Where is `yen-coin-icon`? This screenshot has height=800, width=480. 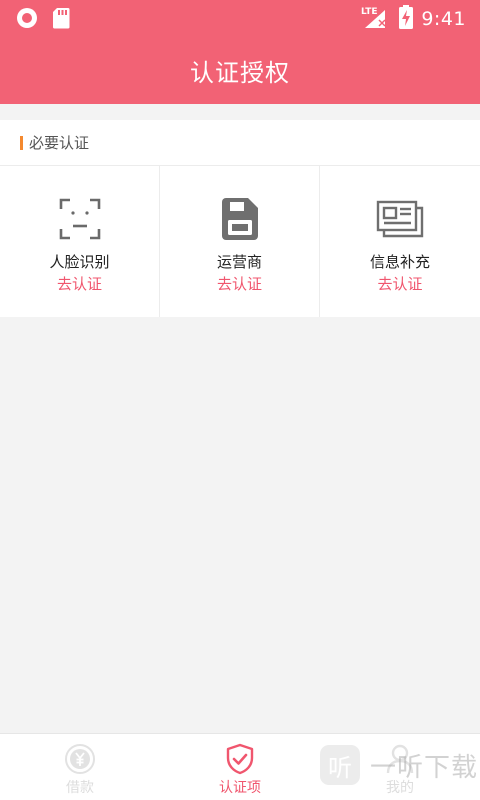 yen-coin-icon is located at coordinates (80, 759).